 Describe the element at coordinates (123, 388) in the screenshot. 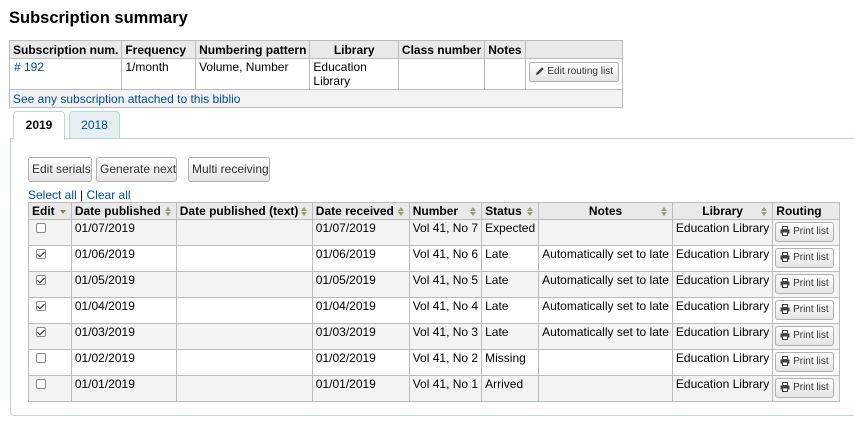

I see `date-published-cell: 01/01/2019` at that location.